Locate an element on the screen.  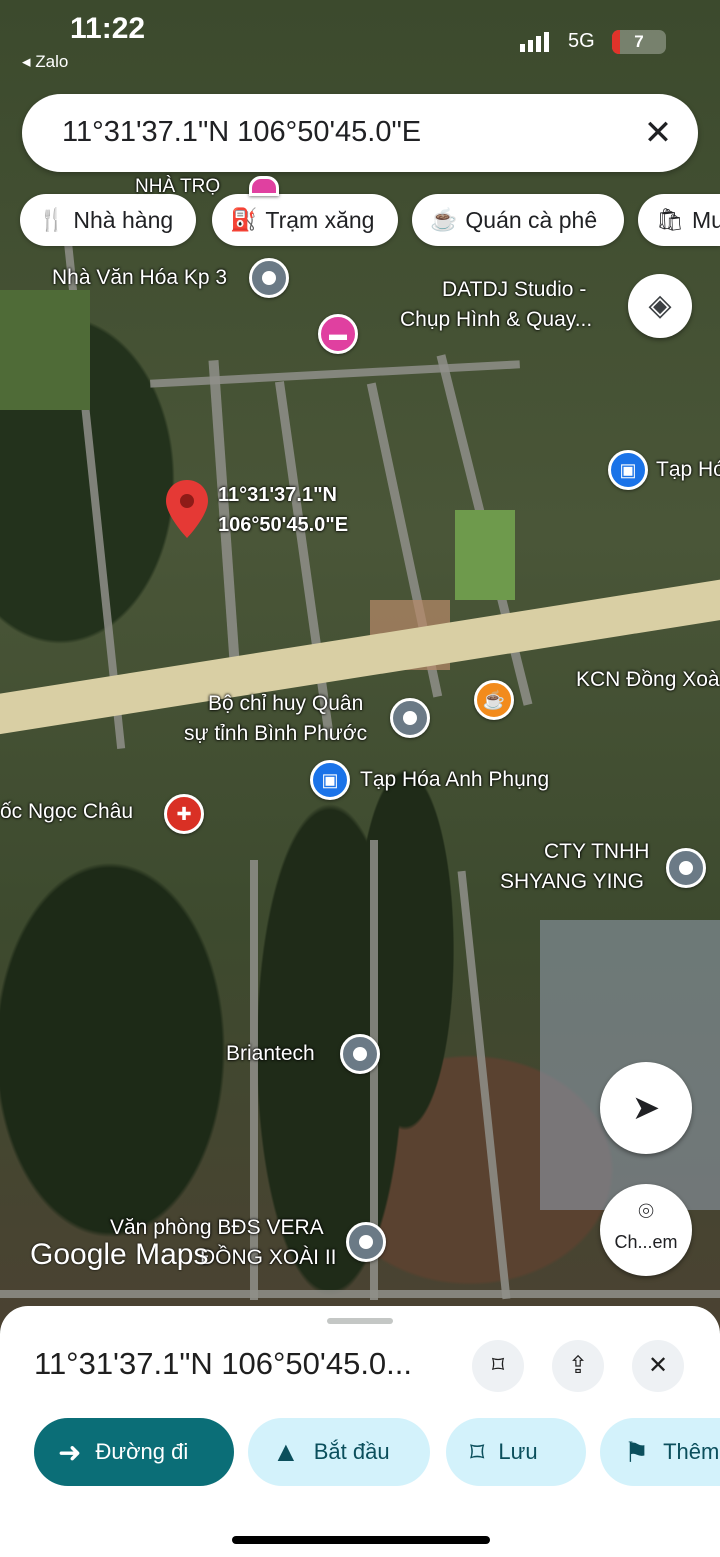
navigation-start-icon: ▲ is located at coordinates (286, 1451).